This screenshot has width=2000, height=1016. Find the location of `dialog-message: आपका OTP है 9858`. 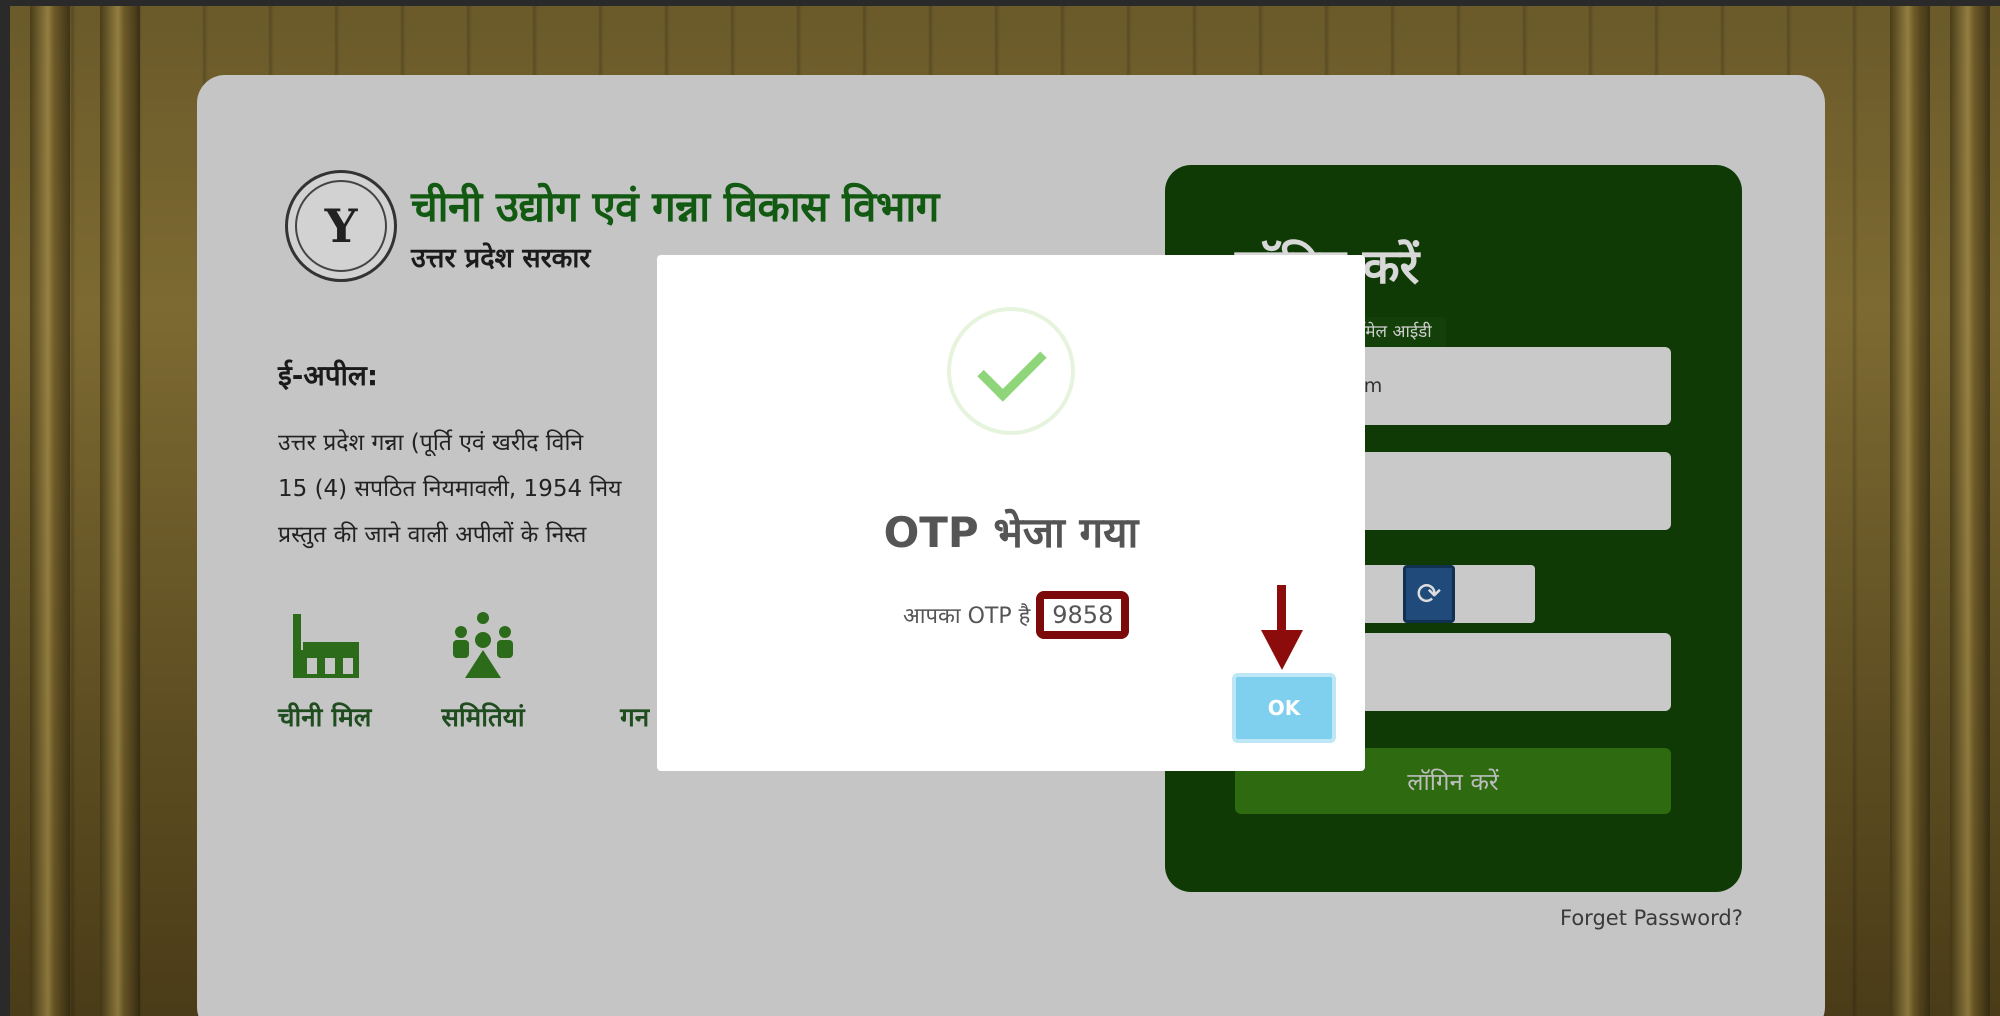

dialog-message: आपका OTP है 9858 is located at coordinates (1016, 615).